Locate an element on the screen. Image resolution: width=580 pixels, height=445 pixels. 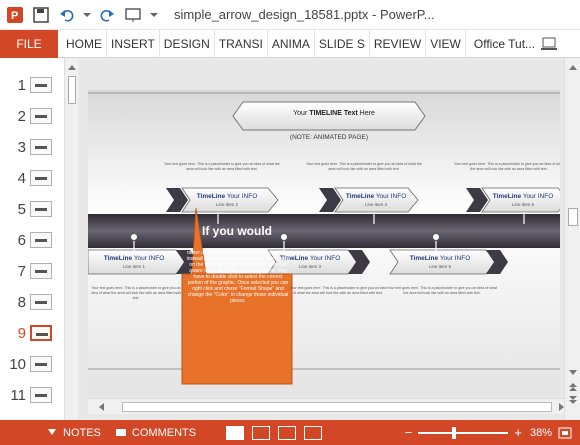
slide-sorter-icon is located at coordinates (261, 432).